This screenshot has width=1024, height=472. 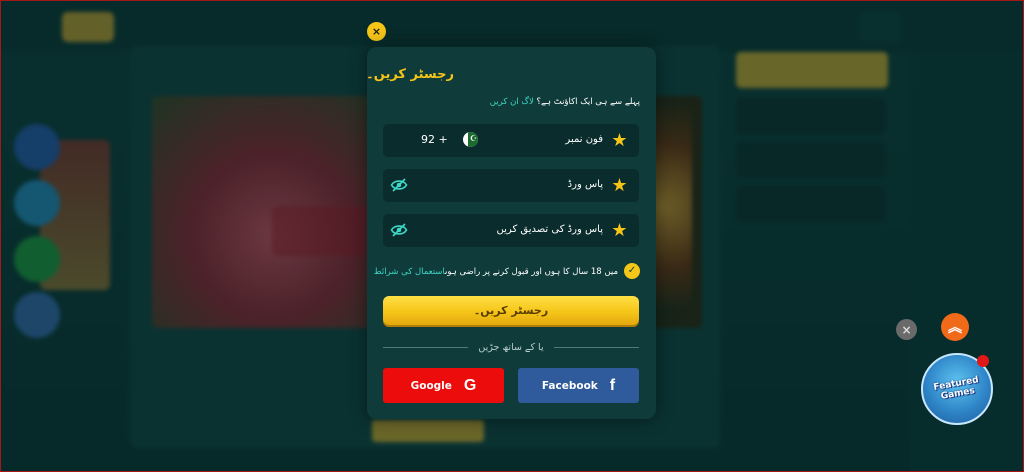 What do you see at coordinates (549, 229) in the screenshot?
I see `confirm-password-field-label: پاس ورڈ کی تصدیق کریں` at bounding box center [549, 229].